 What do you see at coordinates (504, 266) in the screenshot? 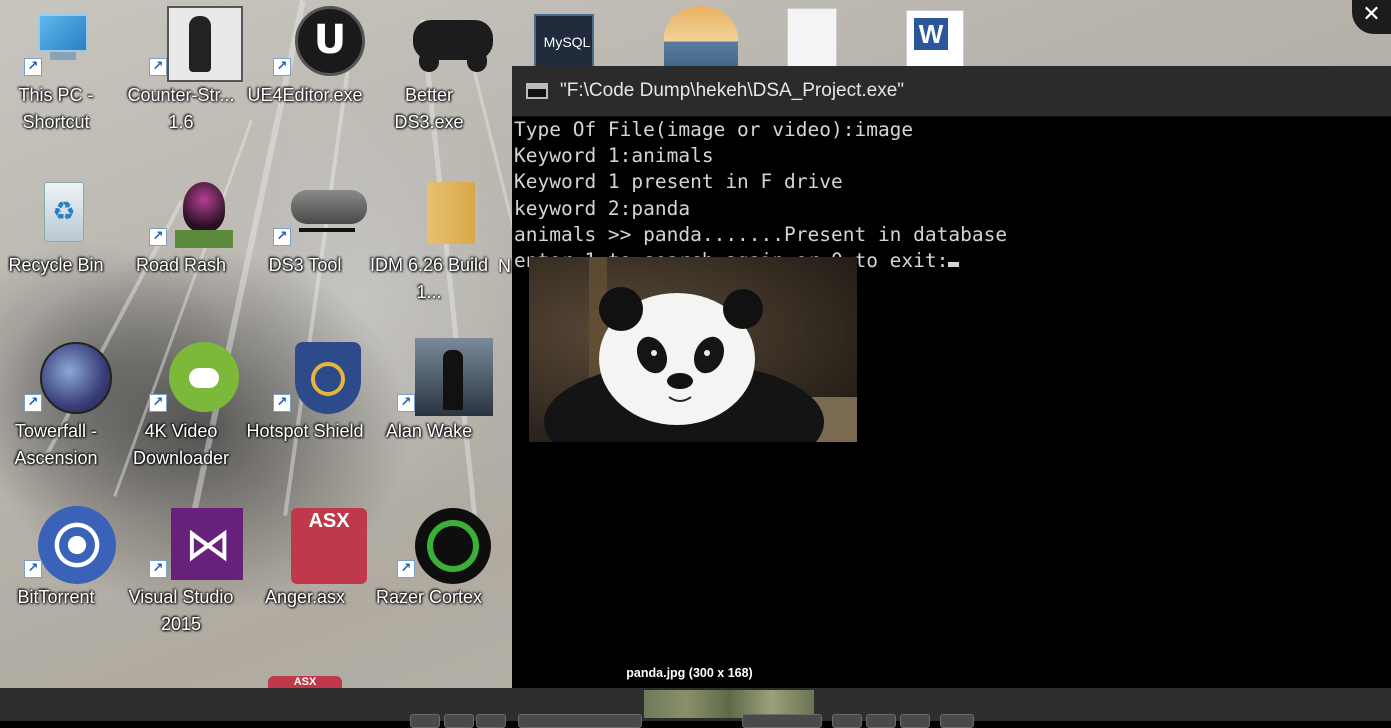
I see `partial-icon-label: N` at bounding box center [504, 266].